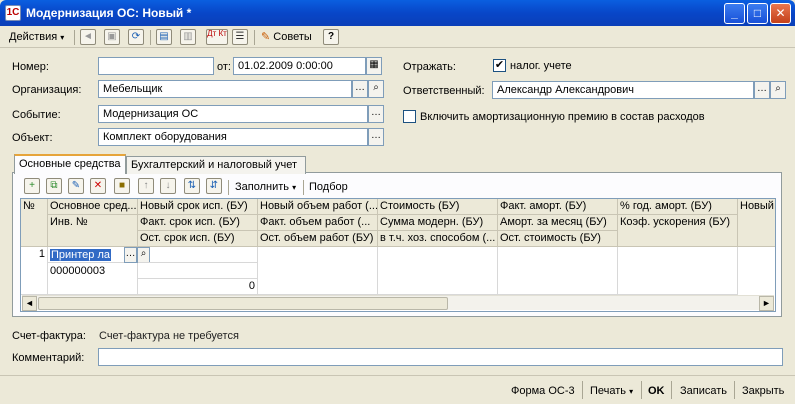  Describe the element at coordinates (29, 303) in the screenshot. I see `scroll-left-icon: ◄` at that location.